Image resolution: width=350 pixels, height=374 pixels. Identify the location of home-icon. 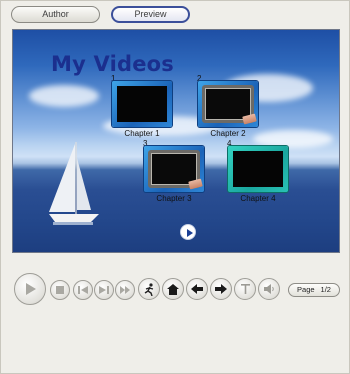
(173, 289).